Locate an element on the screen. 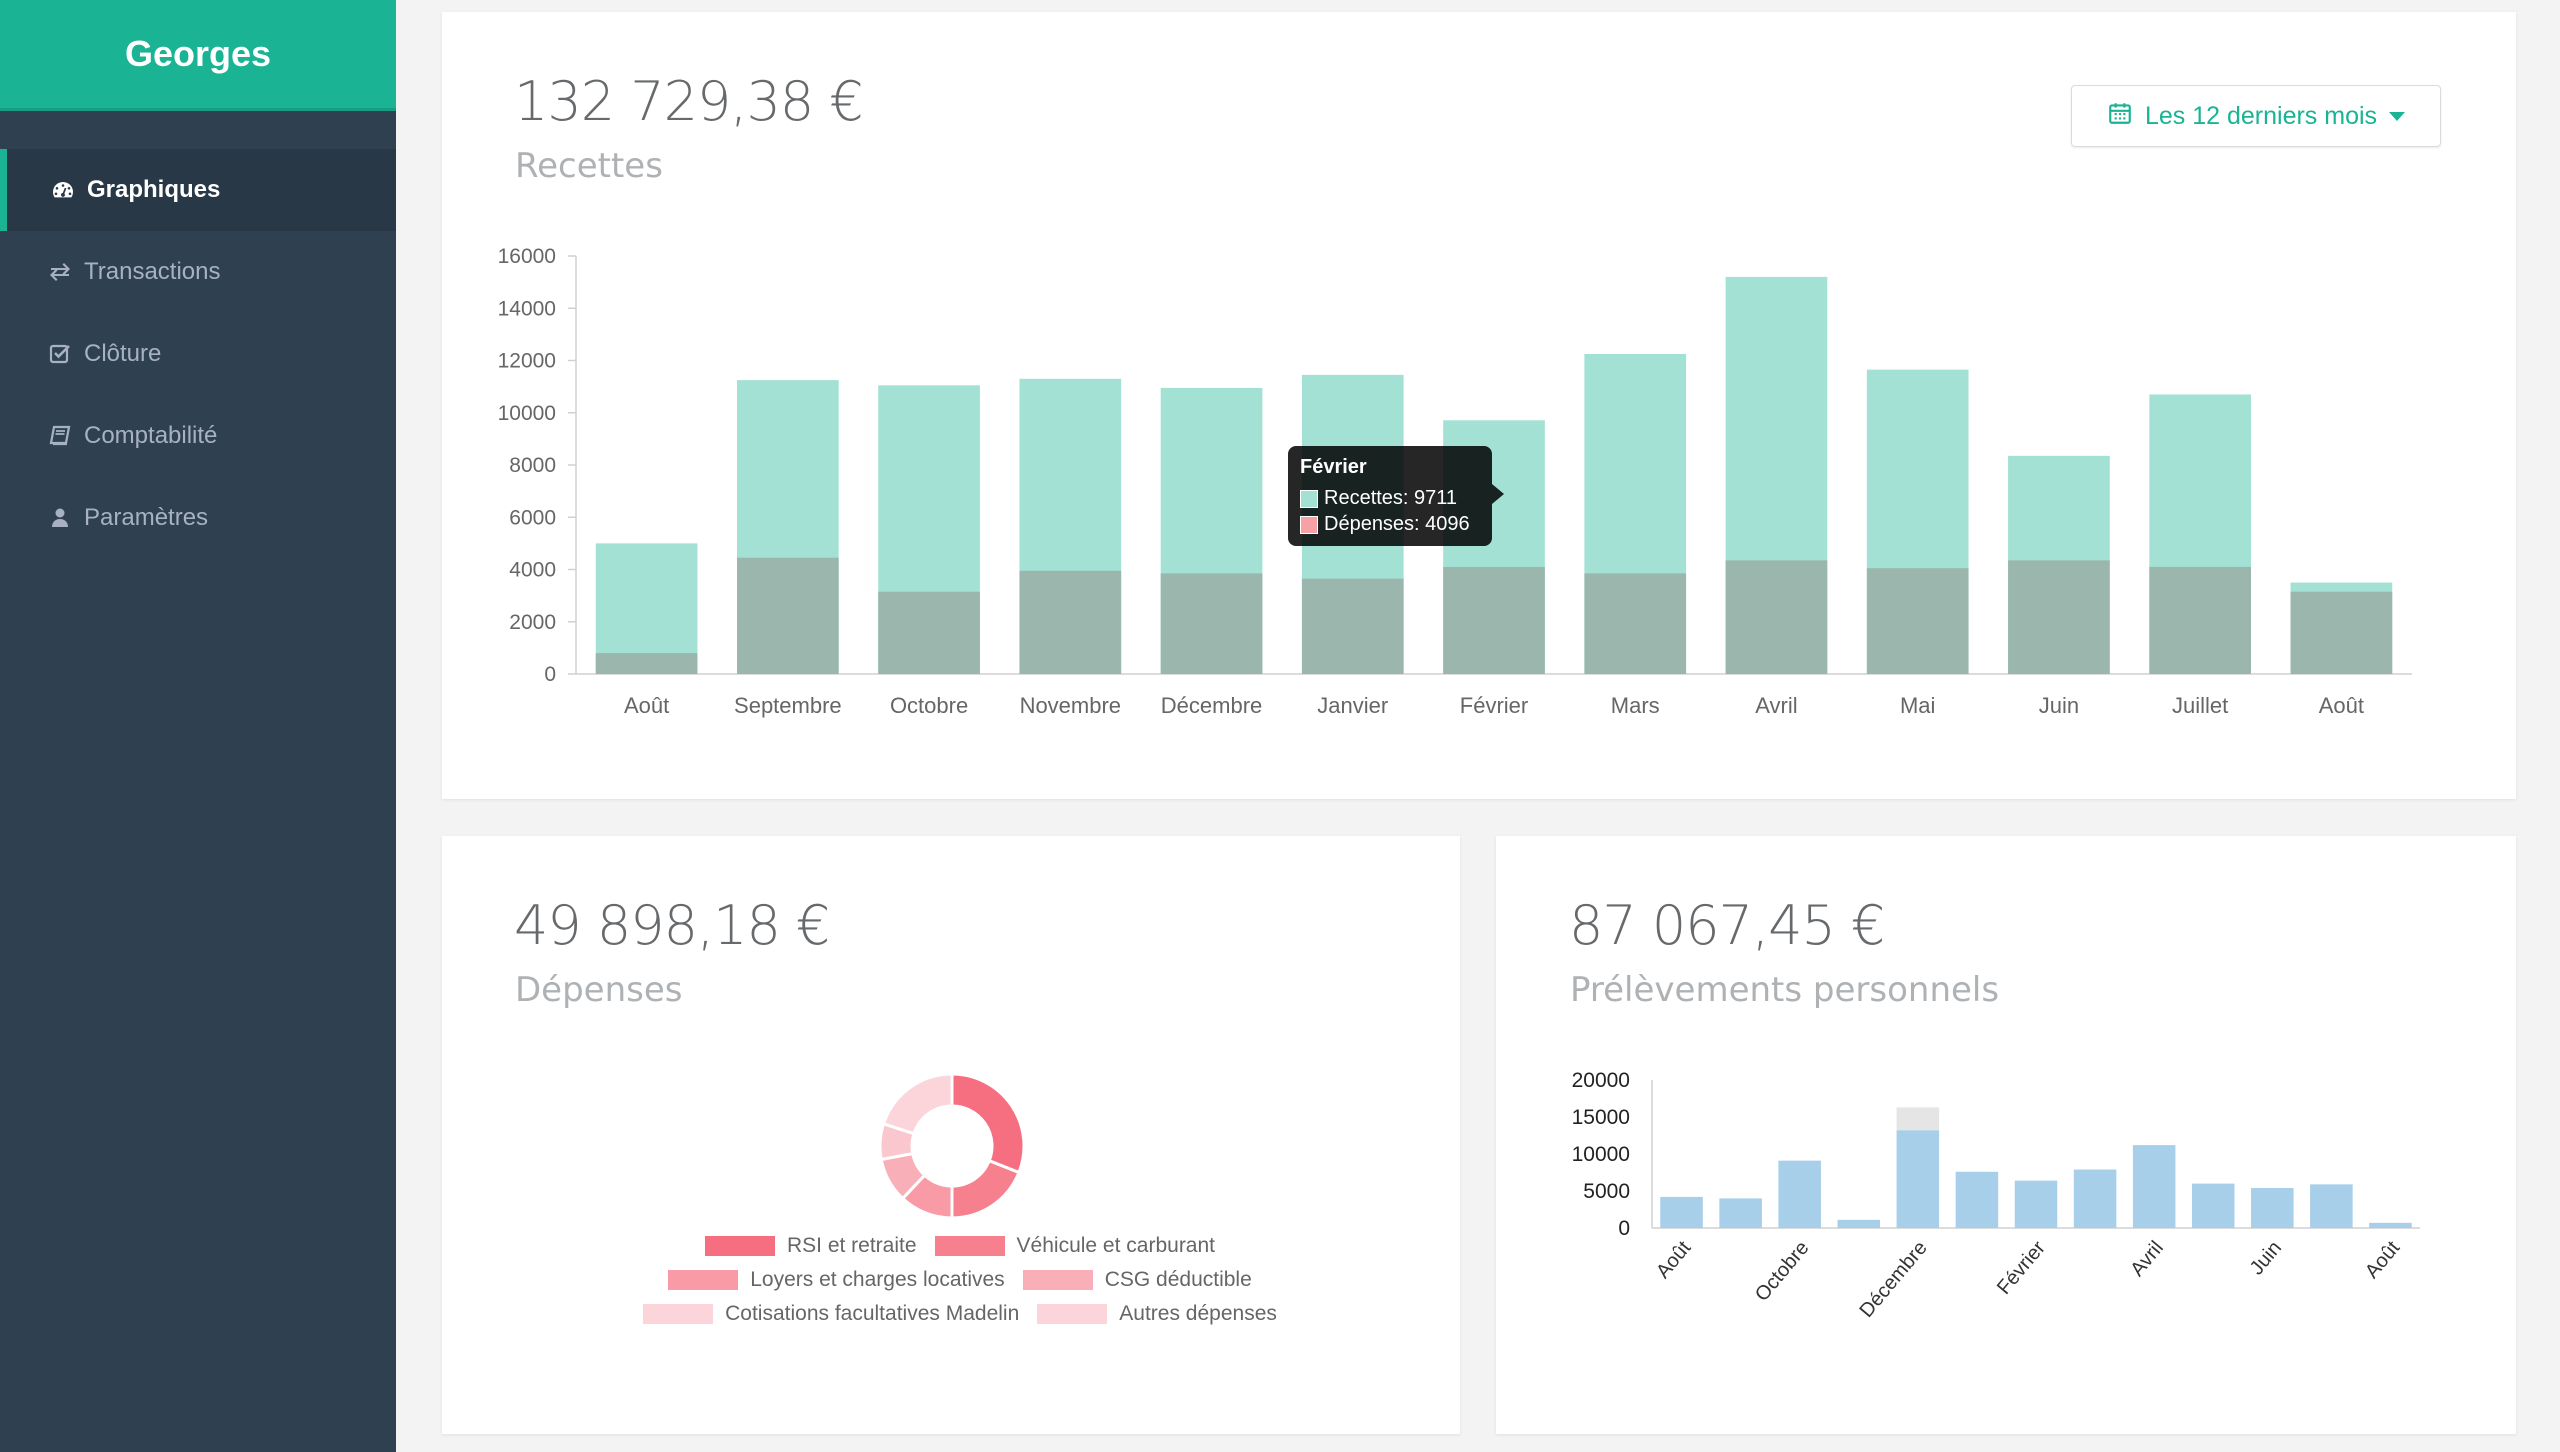  y-tick-label: 20000 is located at coordinates (1601, 1080).